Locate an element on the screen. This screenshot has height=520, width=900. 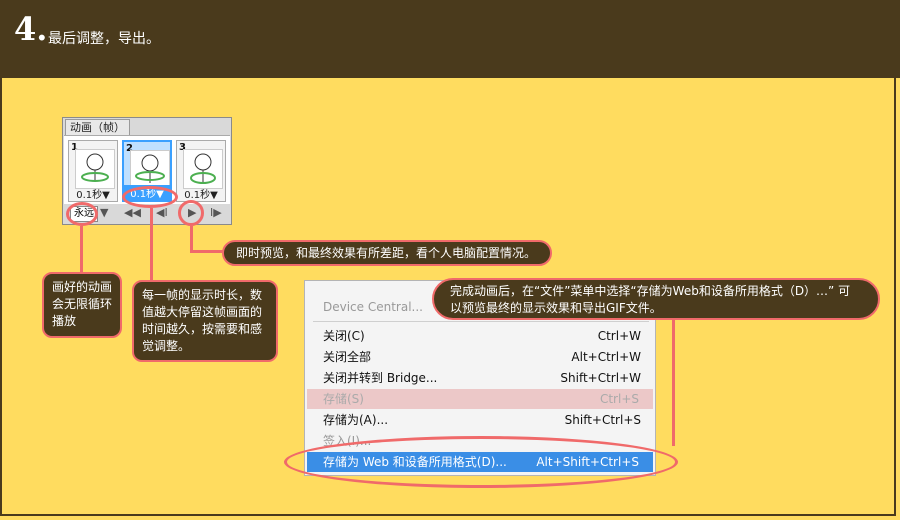
menu-item-label: 存储(S) is located at coordinates (343, 399).